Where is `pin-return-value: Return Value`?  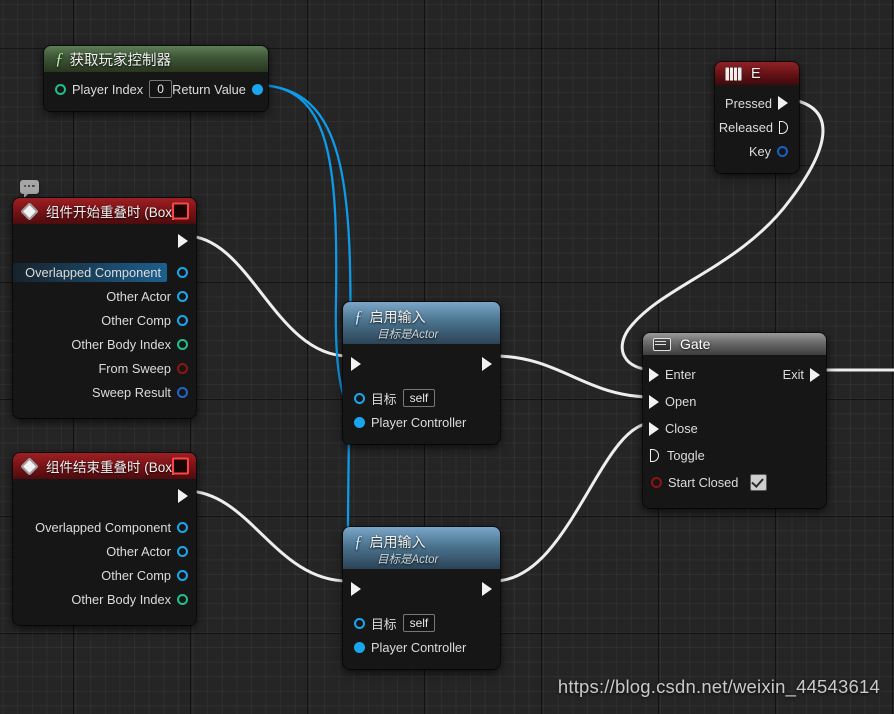 pin-return-value: Return Value is located at coordinates (217, 89).